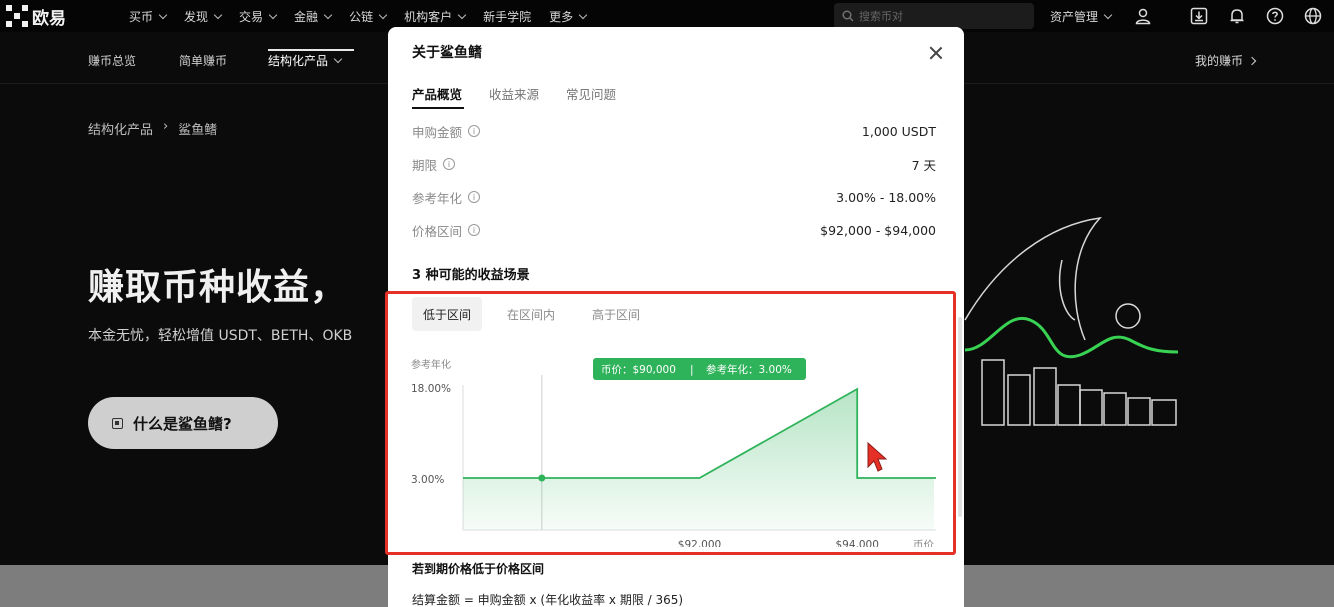  What do you see at coordinates (117, 423) in the screenshot?
I see `info-square-icon` at bounding box center [117, 423].